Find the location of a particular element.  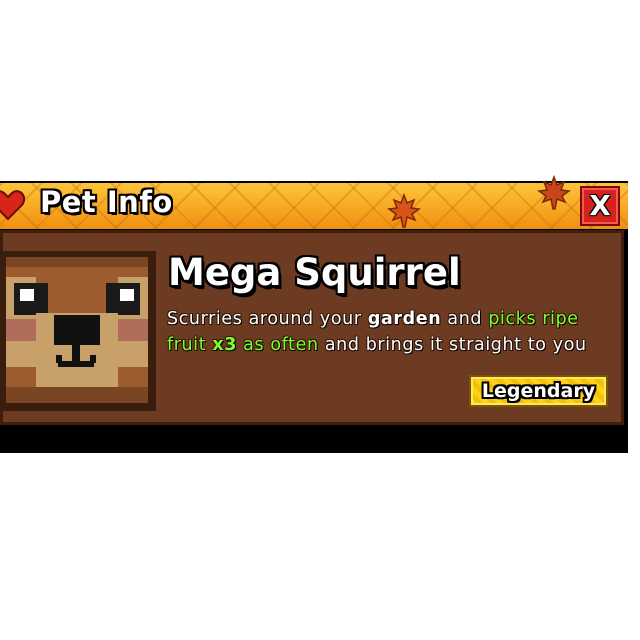

rarity-label: Legendary is located at coordinates (538, 391).